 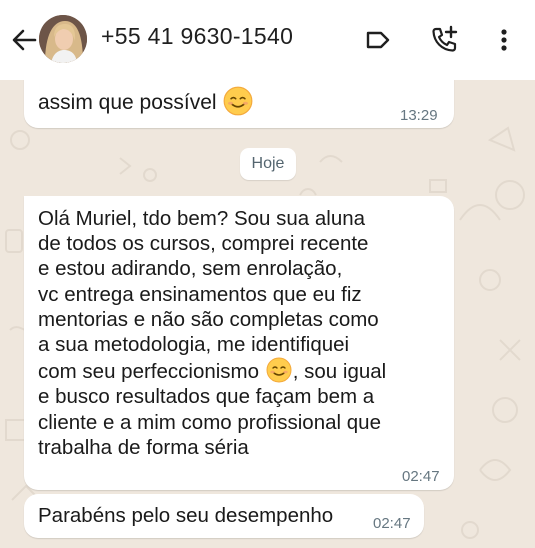 What do you see at coordinates (146, 101) in the screenshot?
I see `message-text: assim que possível` at bounding box center [146, 101].